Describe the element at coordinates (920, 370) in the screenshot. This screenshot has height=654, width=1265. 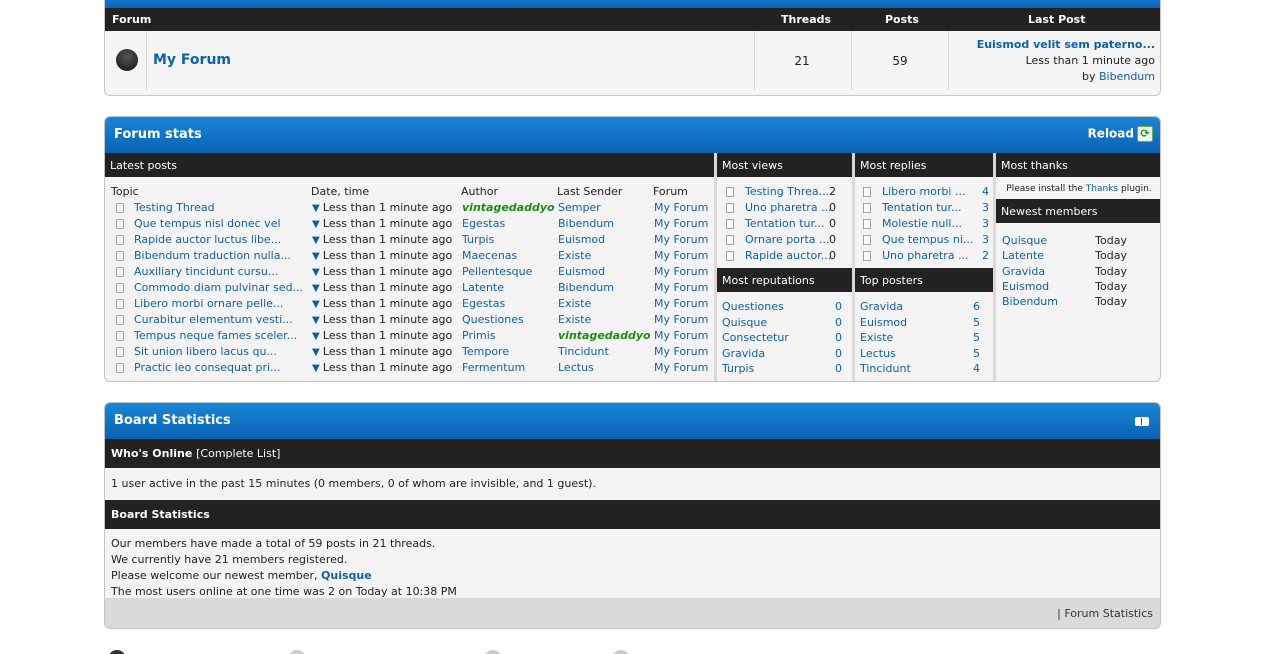
I see `top-posters-row: Tincidunt 4` at that location.